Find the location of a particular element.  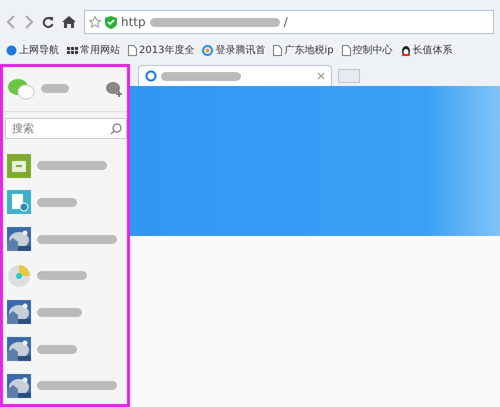

penguin-icon is located at coordinates (405, 50).